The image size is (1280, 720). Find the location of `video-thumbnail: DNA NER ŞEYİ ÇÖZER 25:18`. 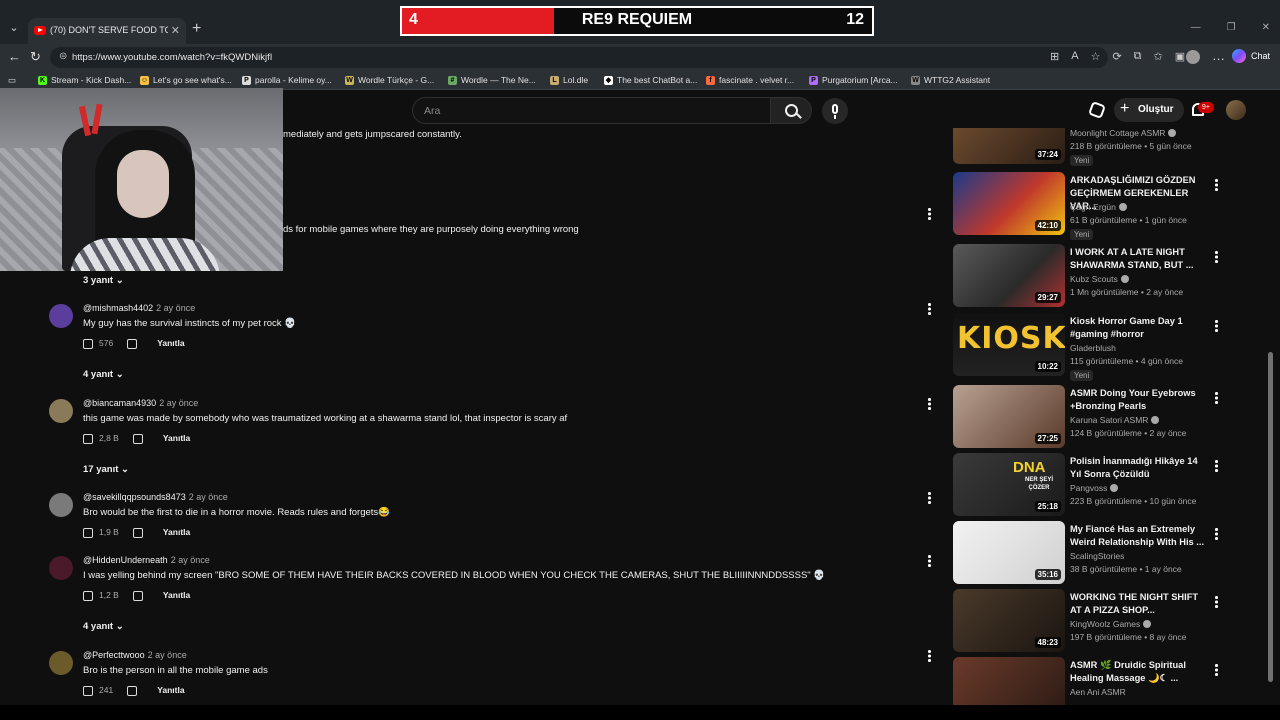

video-thumbnail: DNA NER ŞEYİ ÇÖZER 25:18 is located at coordinates (1009, 484).